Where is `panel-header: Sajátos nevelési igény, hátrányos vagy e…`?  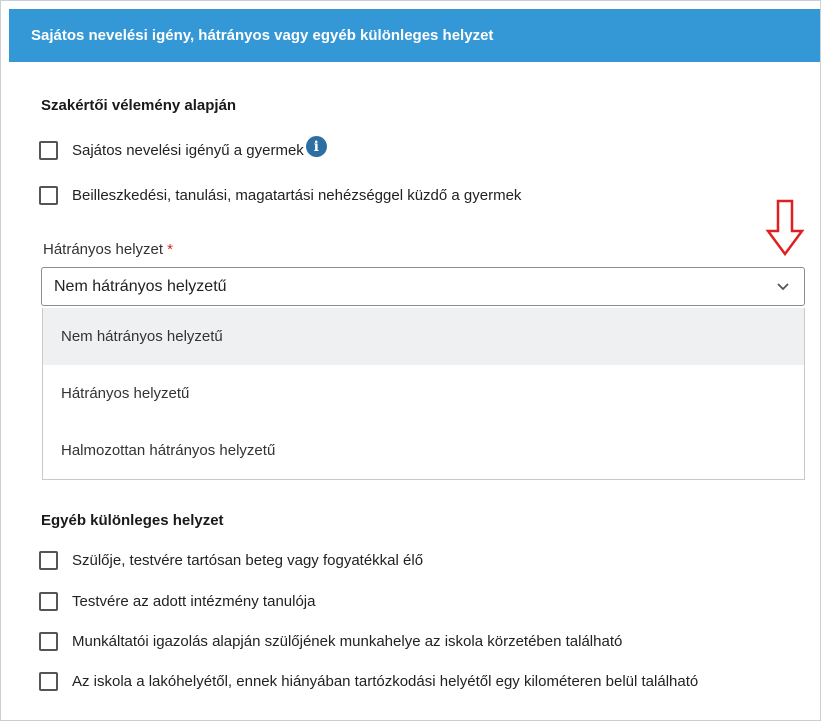 panel-header: Sajátos nevelési igény, hátrányos vagy e… is located at coordinates (414, 35).